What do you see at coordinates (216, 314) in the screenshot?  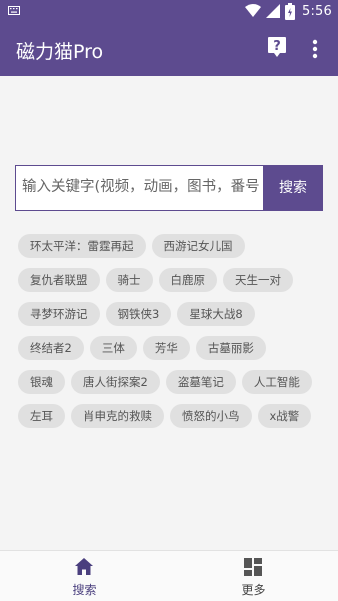 I see `tag-chip: 星球大战8` at bounding box center [216, 314].